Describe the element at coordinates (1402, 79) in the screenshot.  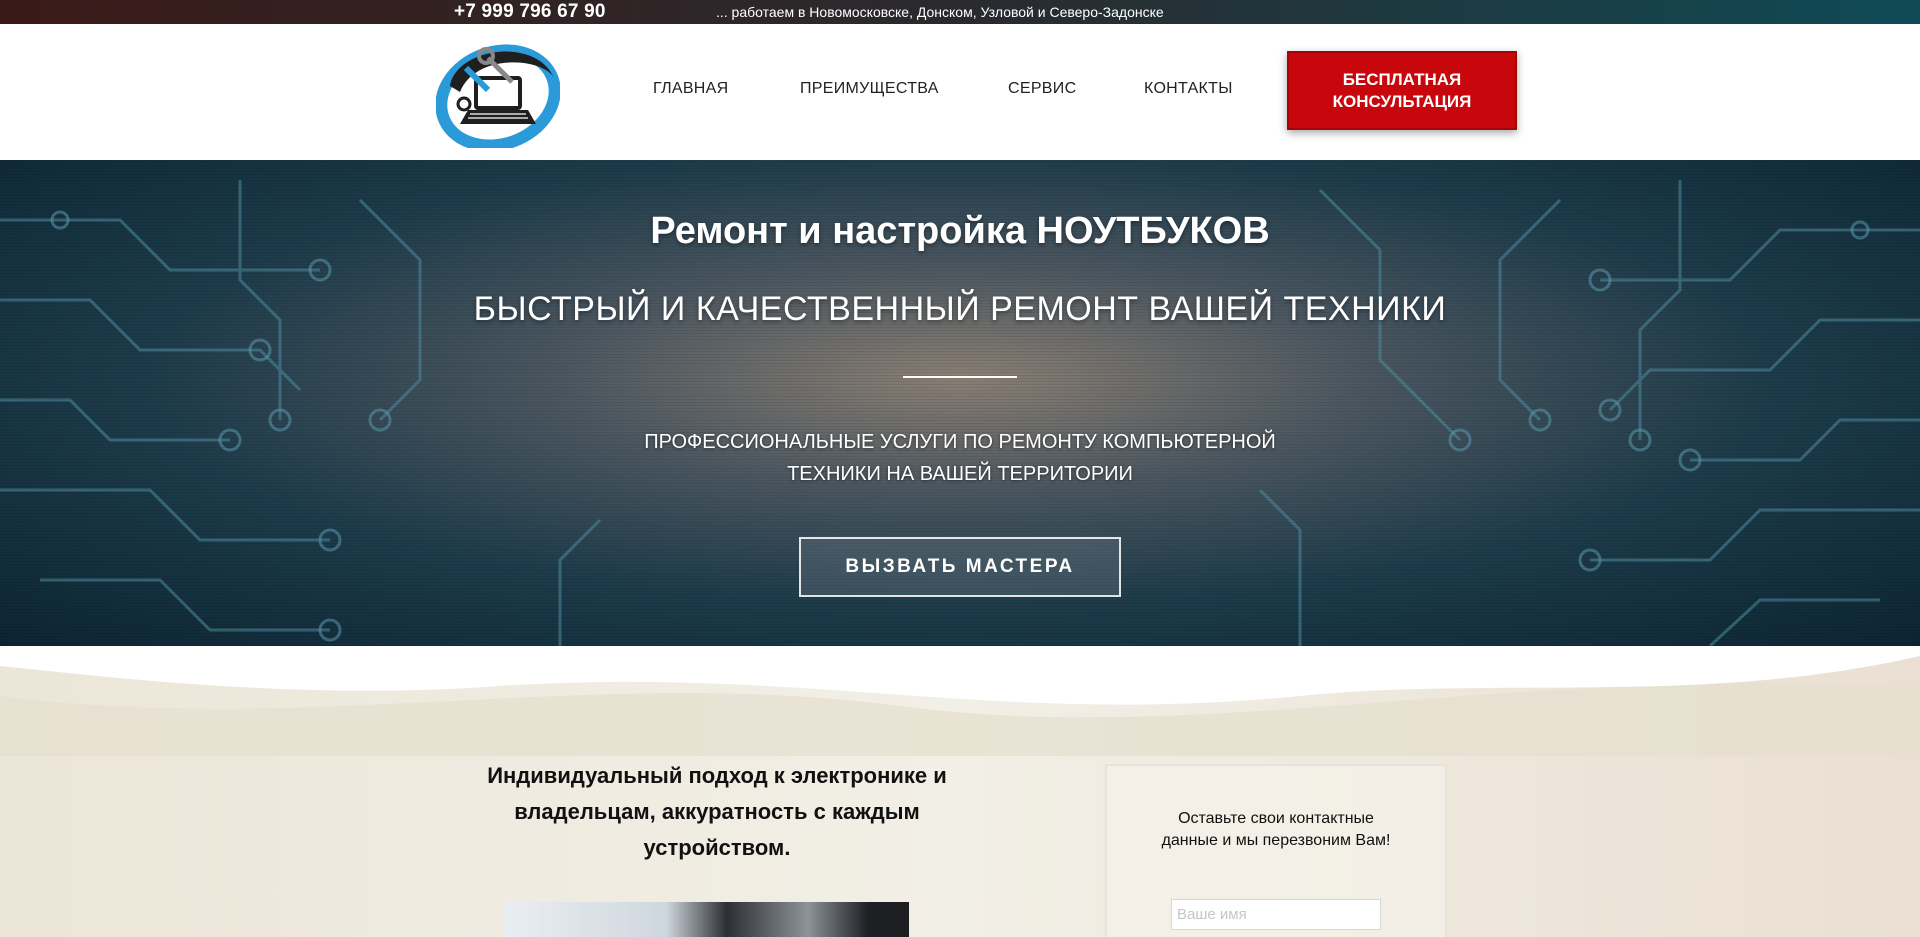
I see `cta-line-1: БЕСПЛАТНАЯ` at that location.